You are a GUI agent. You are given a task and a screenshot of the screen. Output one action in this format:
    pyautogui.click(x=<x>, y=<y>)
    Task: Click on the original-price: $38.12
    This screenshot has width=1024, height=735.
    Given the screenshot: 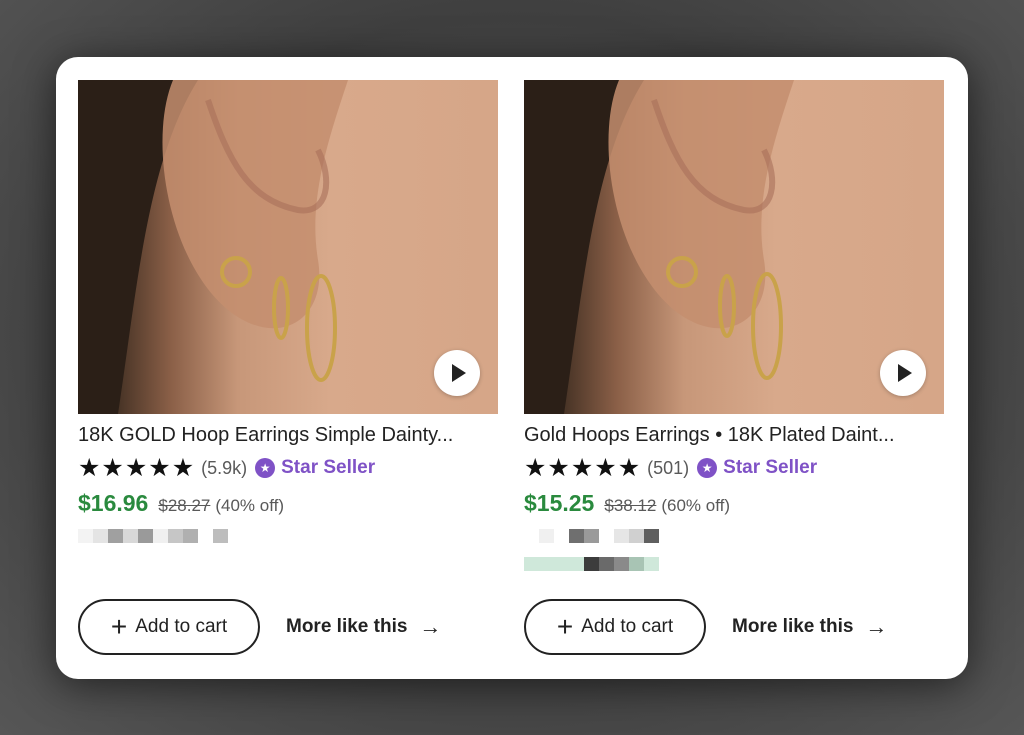 What is the action you would take?
    pyautogui.click(x=630, y=505)
    